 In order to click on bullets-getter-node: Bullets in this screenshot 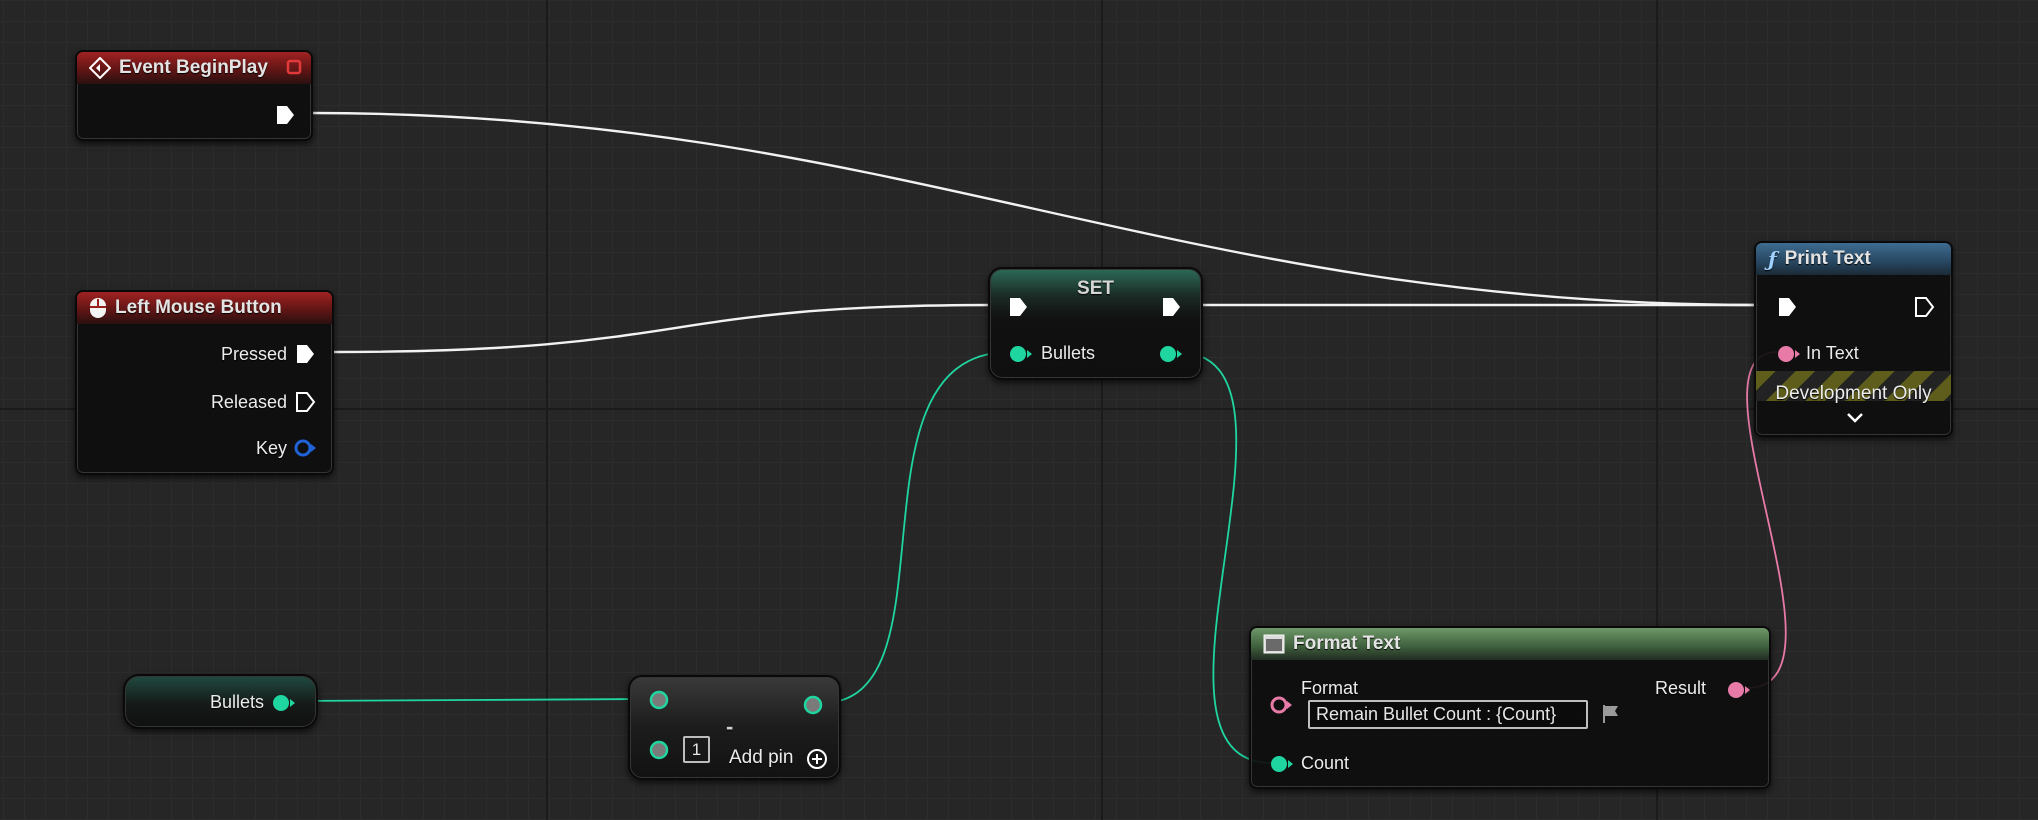, I will do `click(220, 701)`.